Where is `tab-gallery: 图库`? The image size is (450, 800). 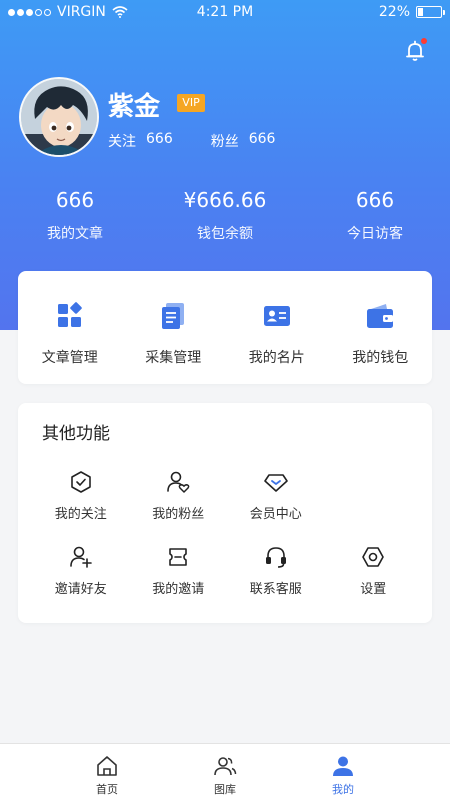 tab-gallery: 图库 is located at coordinates (225, 772).